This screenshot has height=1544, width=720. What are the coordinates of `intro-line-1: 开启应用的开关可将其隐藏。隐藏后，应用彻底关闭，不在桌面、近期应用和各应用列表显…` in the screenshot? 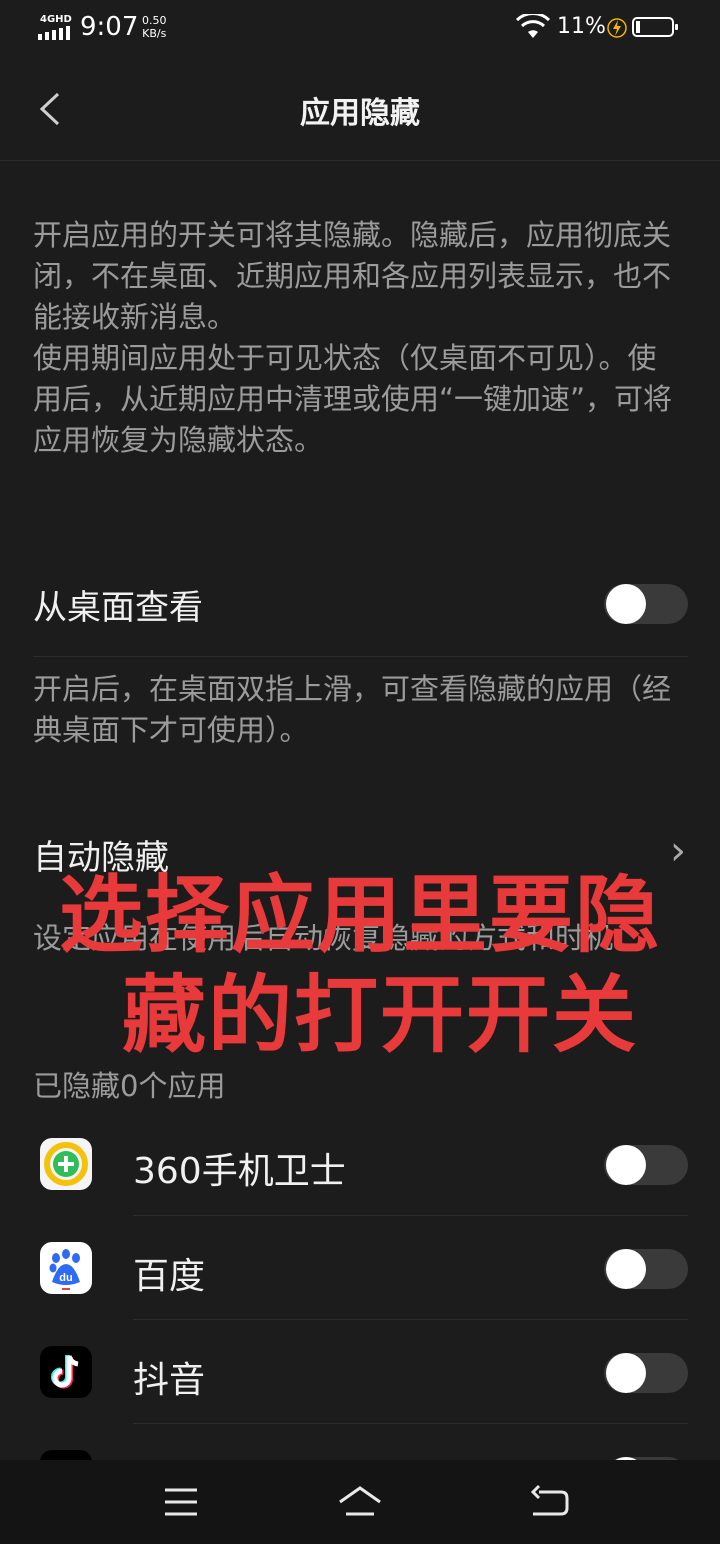 It's located at (352, 276).